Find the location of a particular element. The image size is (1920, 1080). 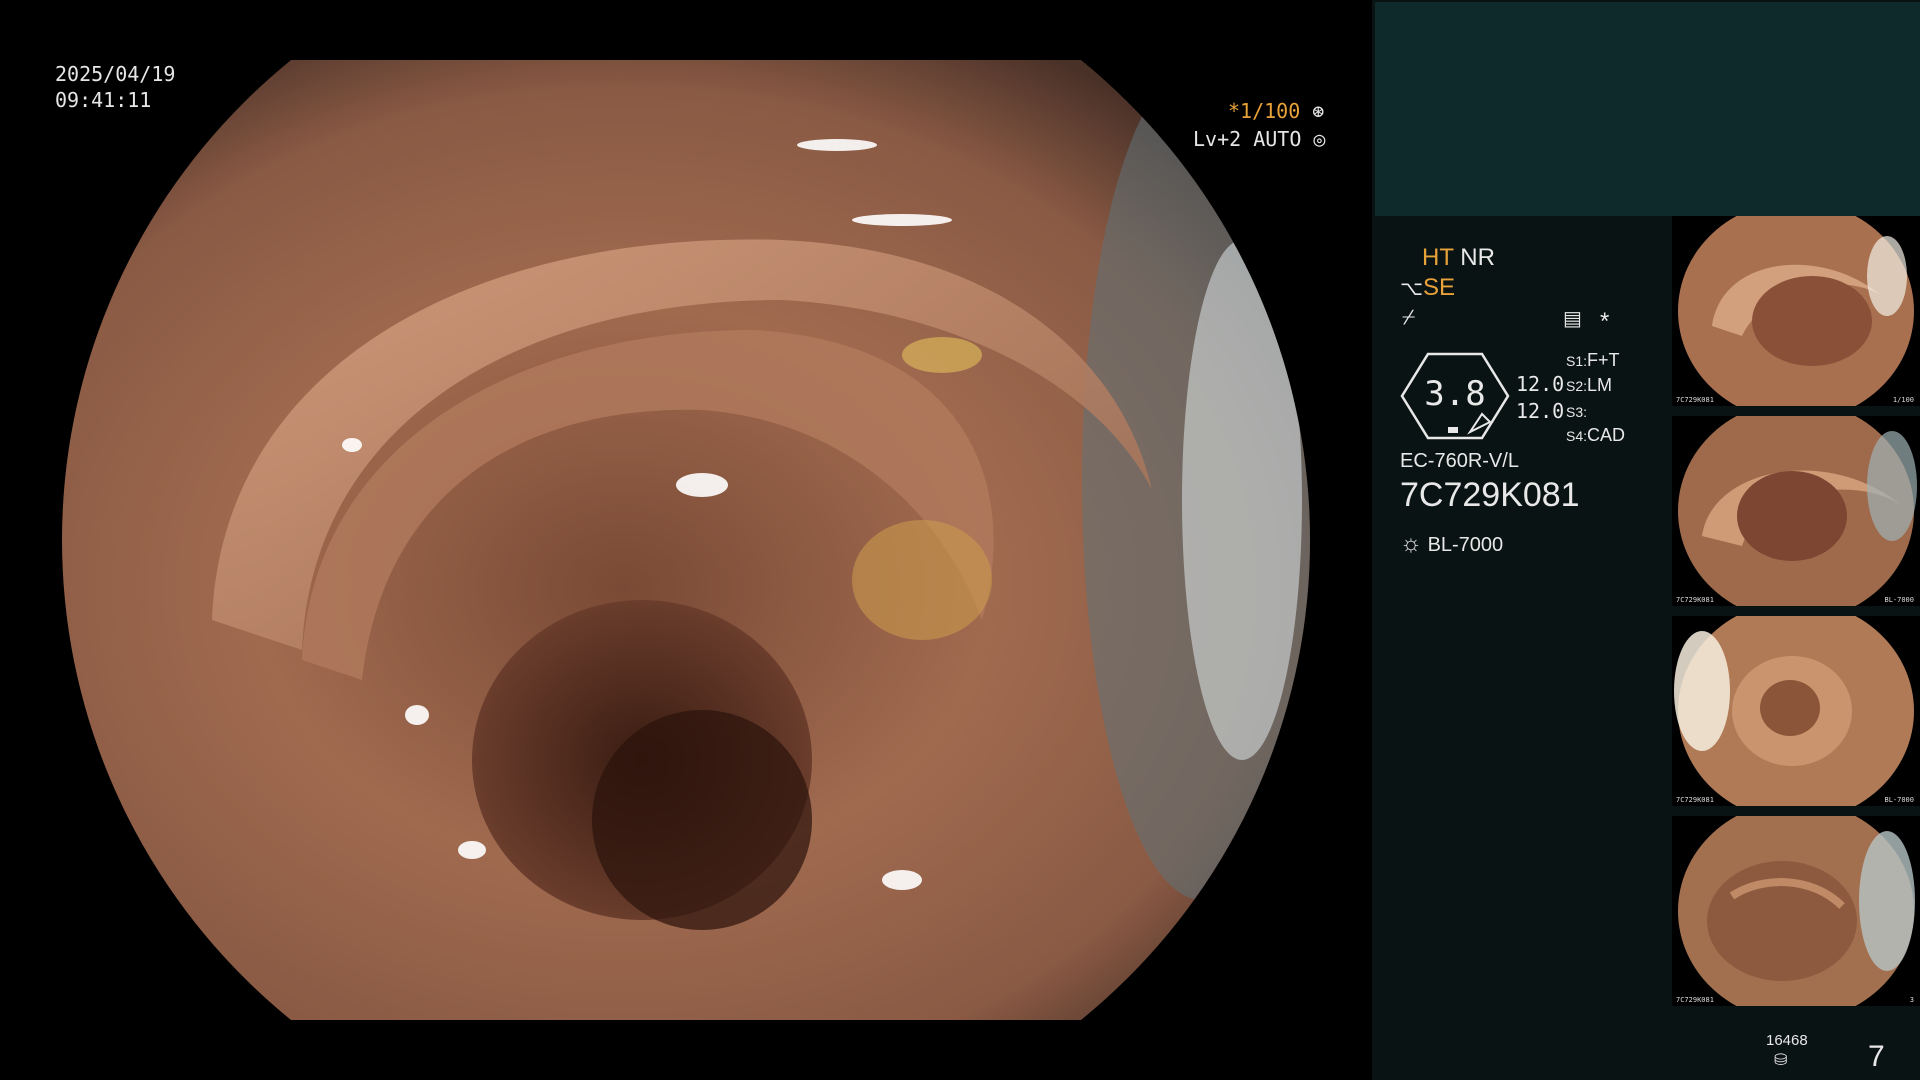

thumb-3-info: BL-7000 is located at coordinates (1899, 800).